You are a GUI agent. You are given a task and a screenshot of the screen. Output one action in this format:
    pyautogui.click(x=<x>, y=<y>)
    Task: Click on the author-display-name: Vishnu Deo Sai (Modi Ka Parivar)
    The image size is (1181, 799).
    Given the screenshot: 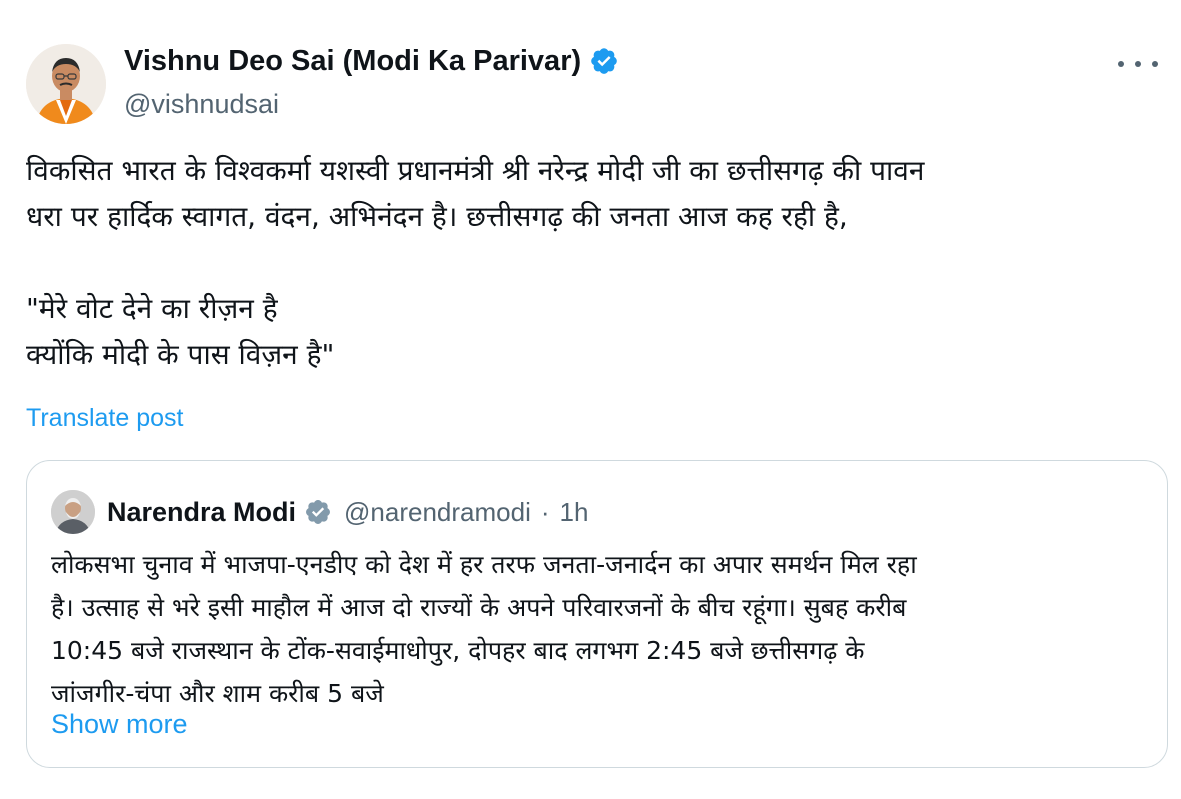 What is the action you would take?
    pyautogui.click(x=352, y=61)
    